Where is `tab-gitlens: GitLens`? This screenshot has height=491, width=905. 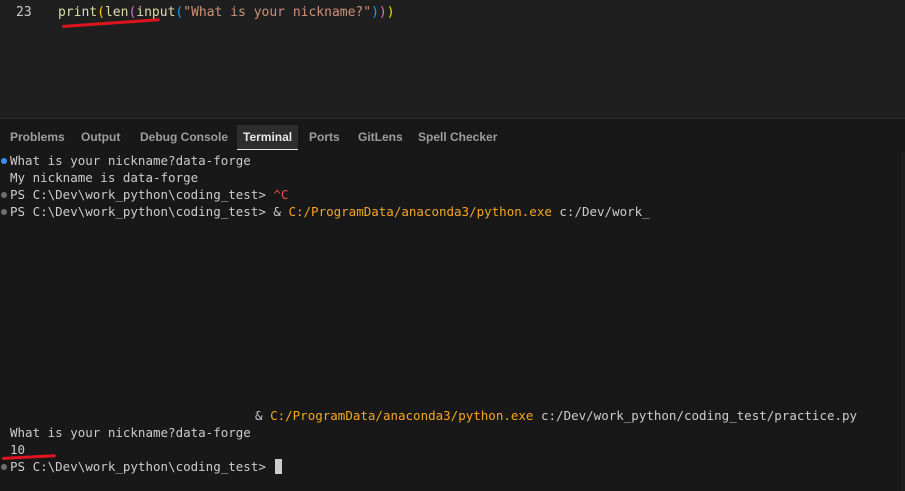
tab-gitlens: GitLens is located at coordinates (380, 137).